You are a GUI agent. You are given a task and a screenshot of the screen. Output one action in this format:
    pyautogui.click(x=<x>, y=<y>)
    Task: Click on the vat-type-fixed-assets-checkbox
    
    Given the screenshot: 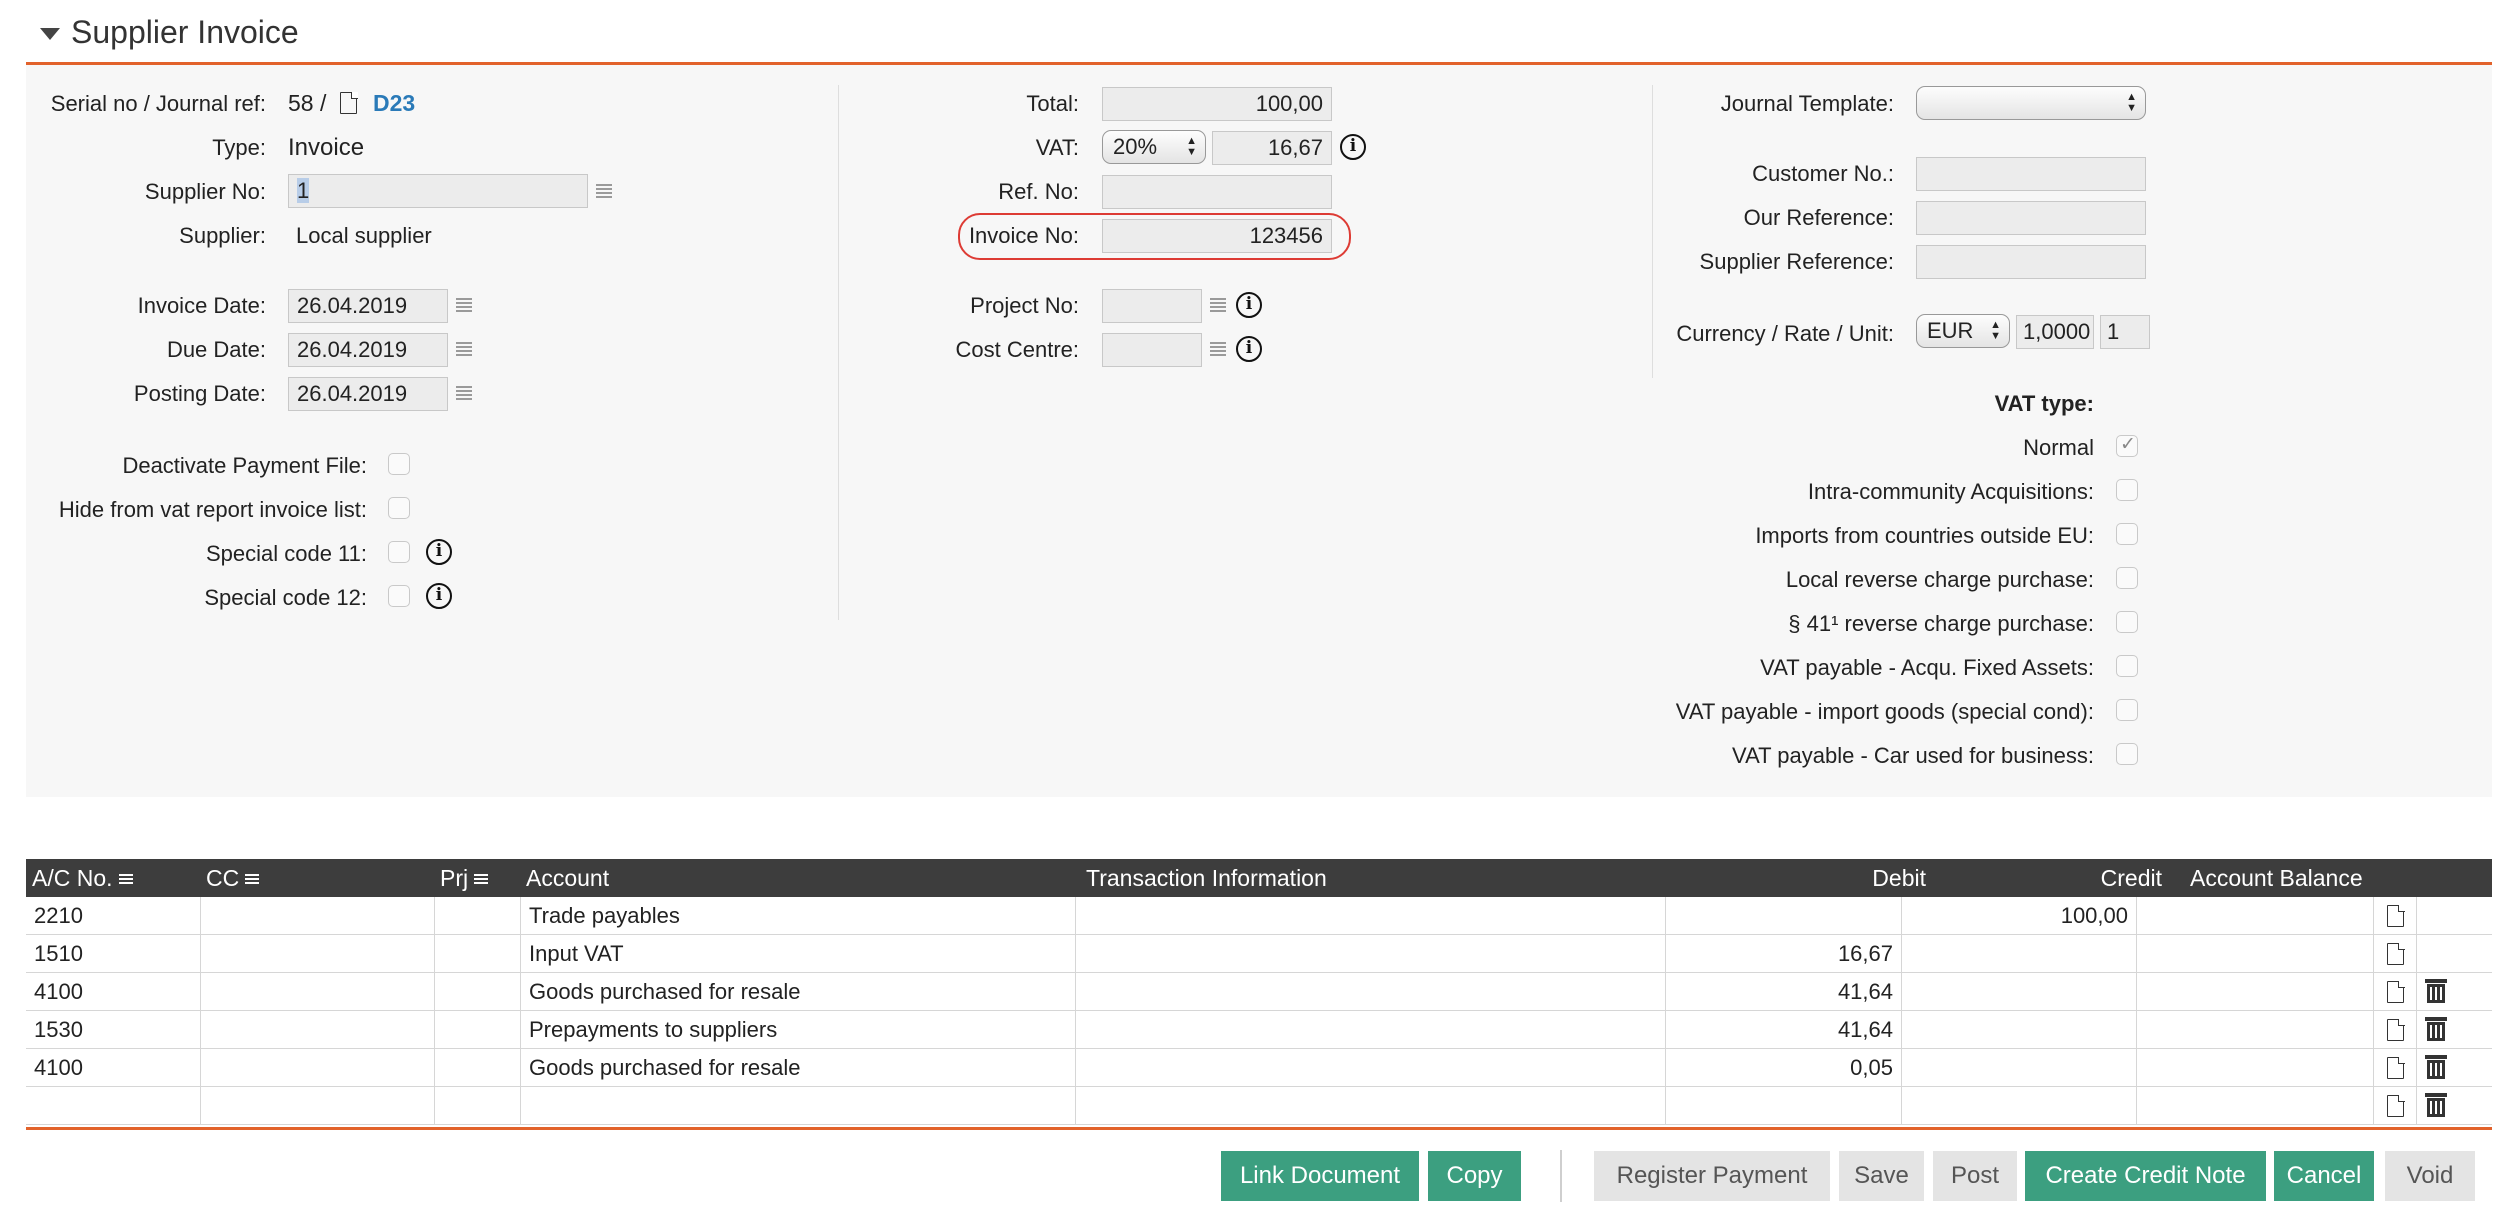 What is the action you would take?
    pyautogui.click(x=2127, y=666)
    